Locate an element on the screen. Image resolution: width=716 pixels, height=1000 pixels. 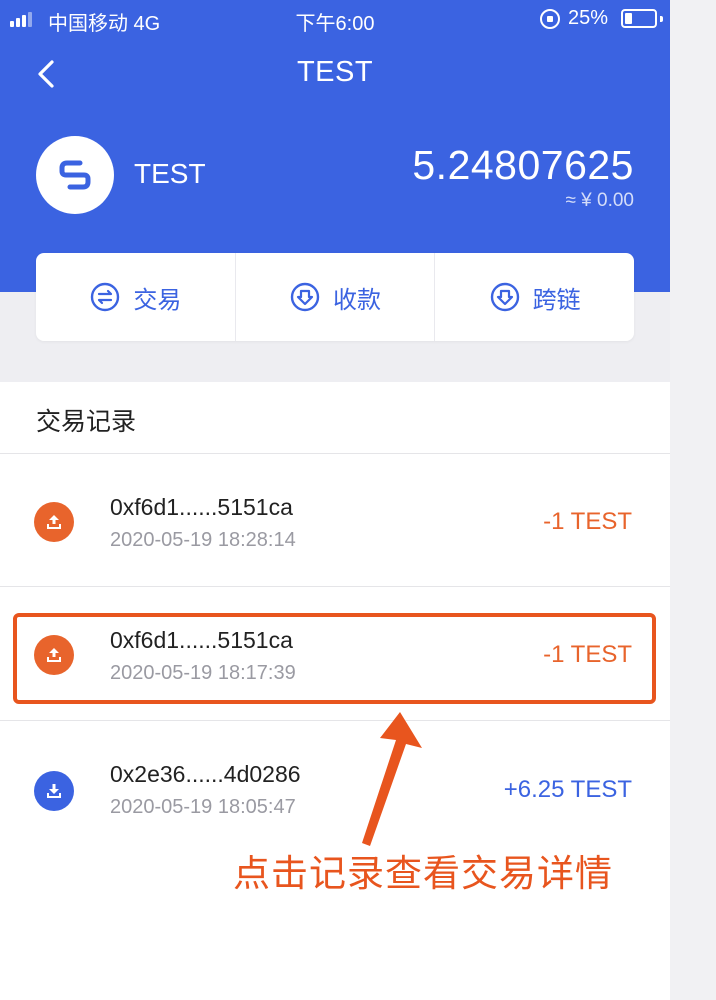
page-title: TEST is located at coordinates (335, 72).